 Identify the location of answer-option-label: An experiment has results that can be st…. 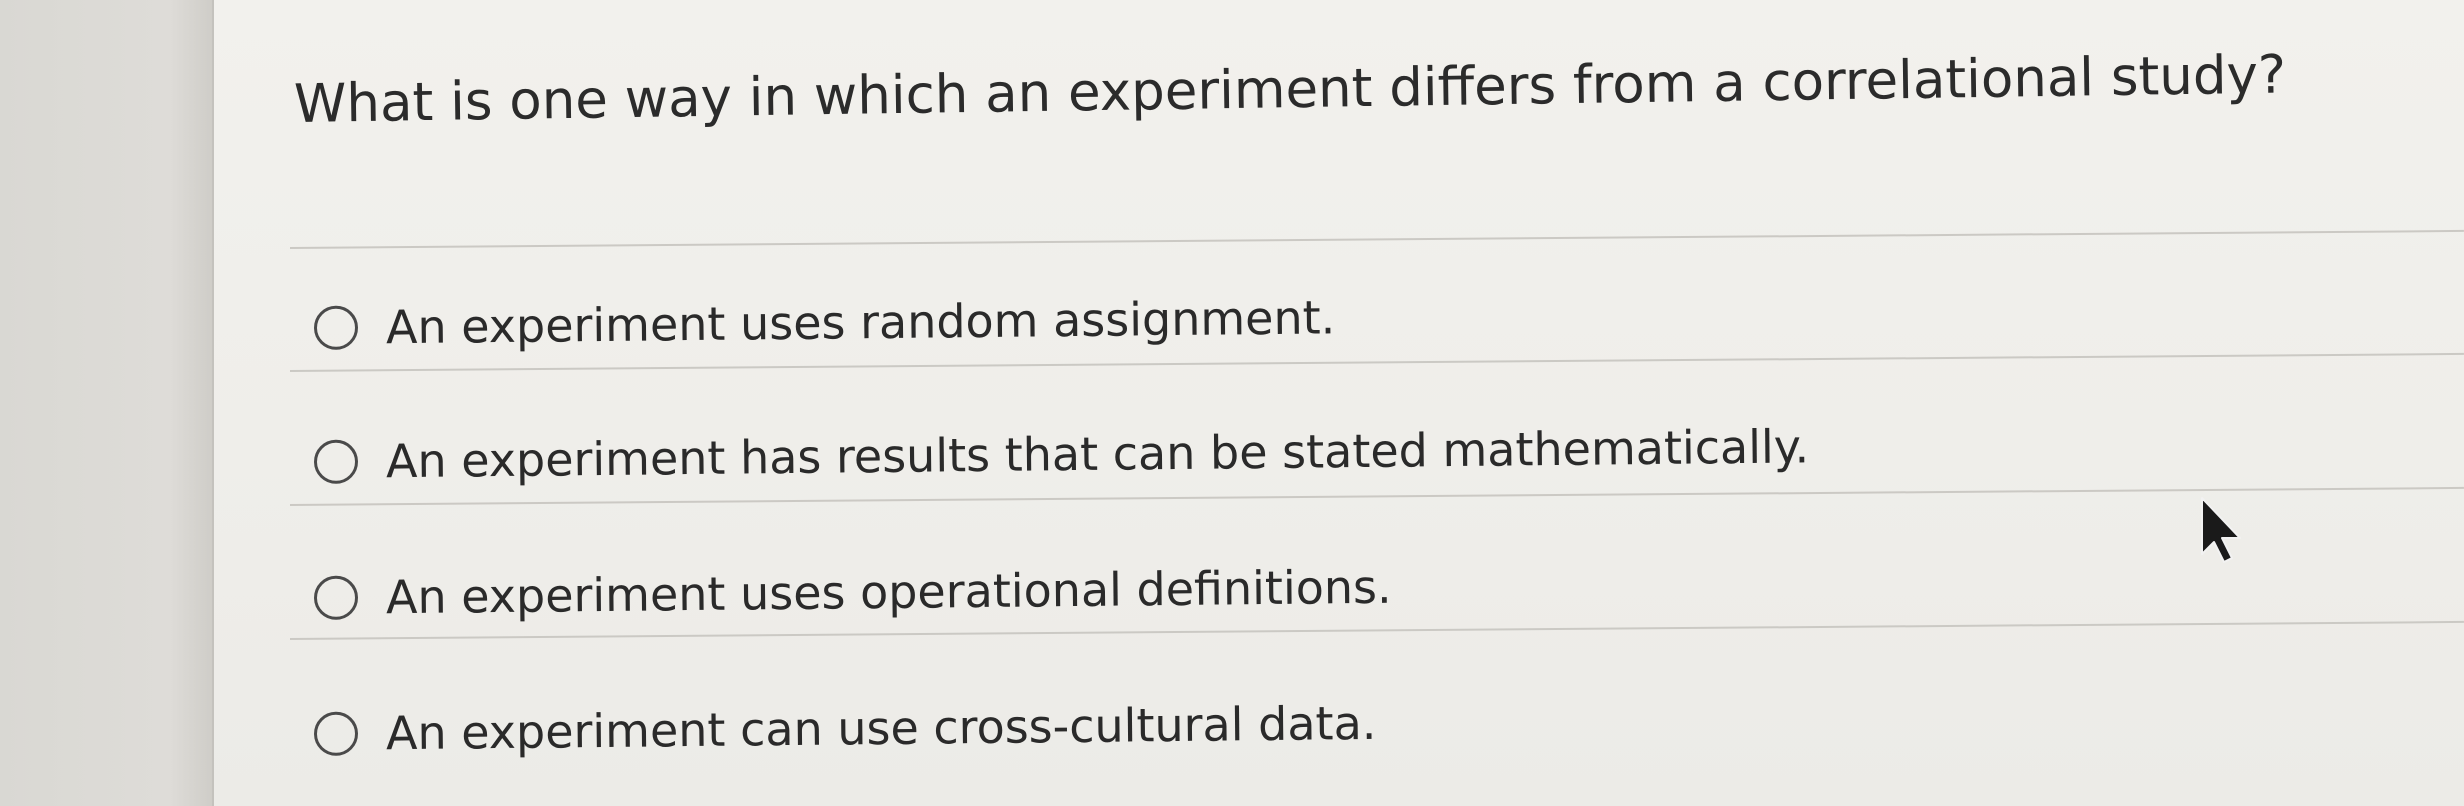
(1097, 454).